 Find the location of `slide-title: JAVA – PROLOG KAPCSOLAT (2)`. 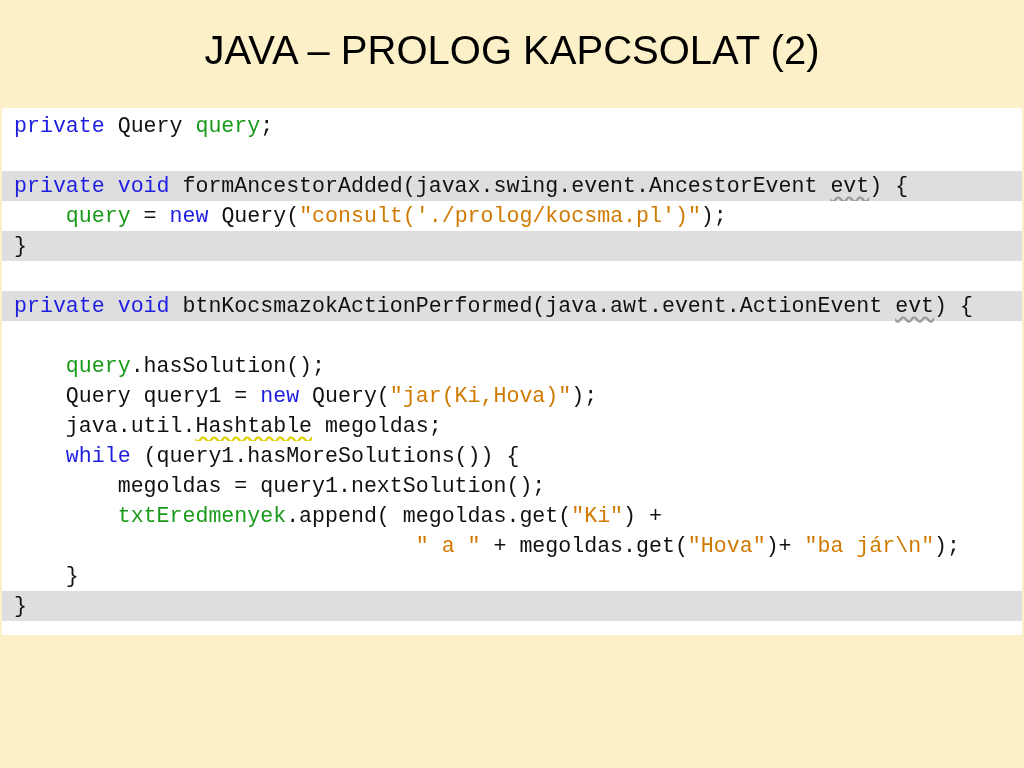

slide-title: JAVA – PROLOG KAPCSOLAT (2) is located at coordinates (512, 50).